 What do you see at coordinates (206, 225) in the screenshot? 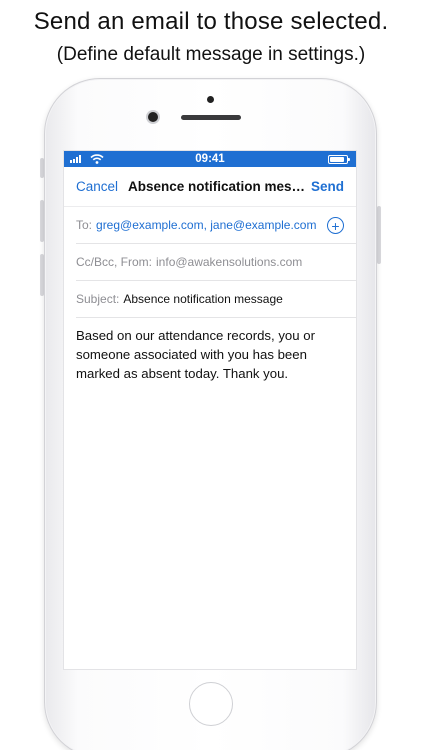
I see `to-recipients: greg@example.com, jane@example.com` at bounding box center [206, 225].